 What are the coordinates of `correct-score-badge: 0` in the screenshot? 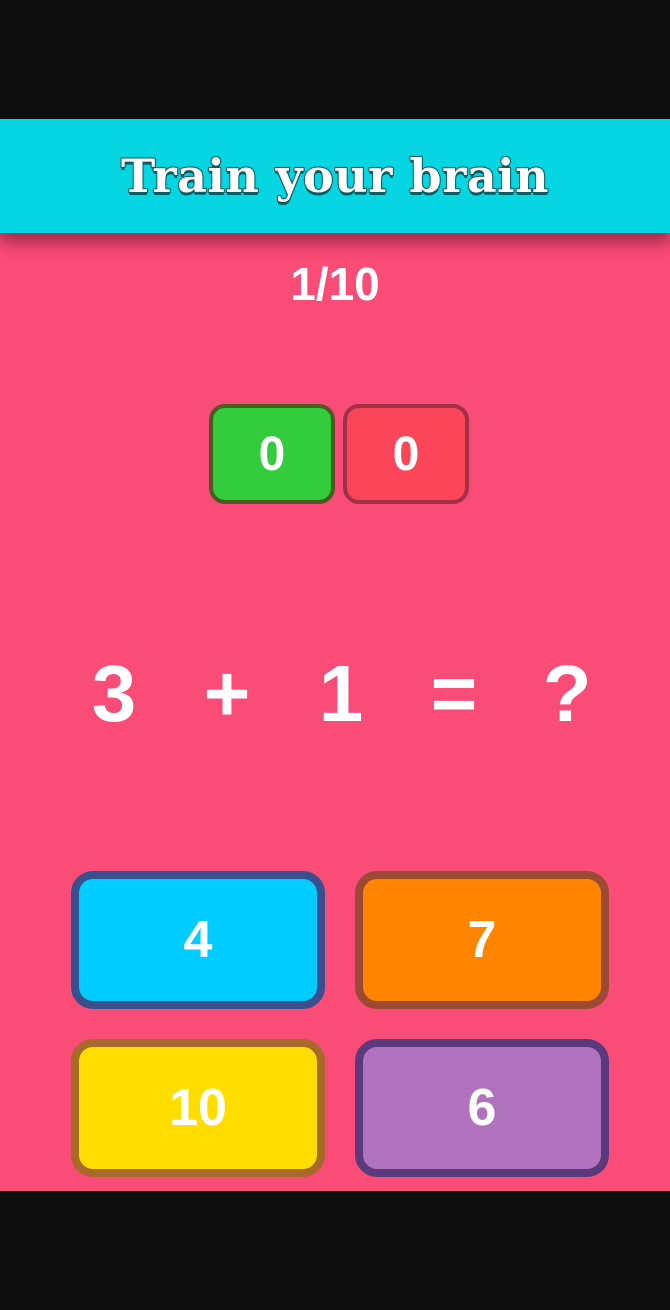 It's located at (272, 454).